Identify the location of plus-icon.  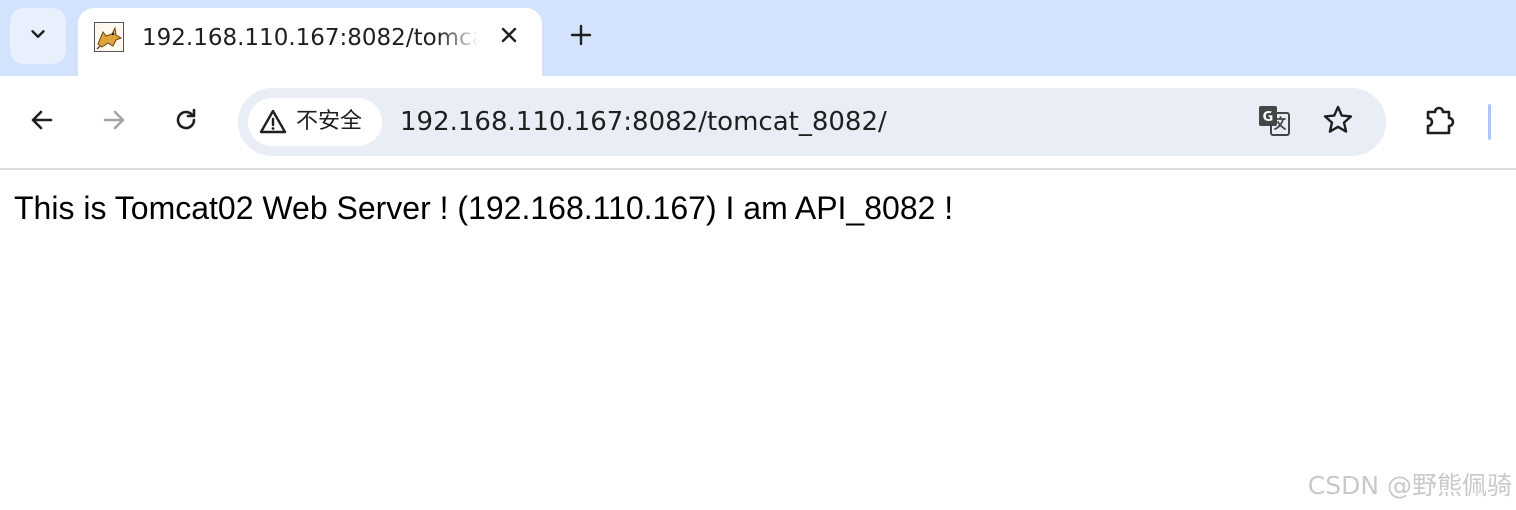
(581, 37).